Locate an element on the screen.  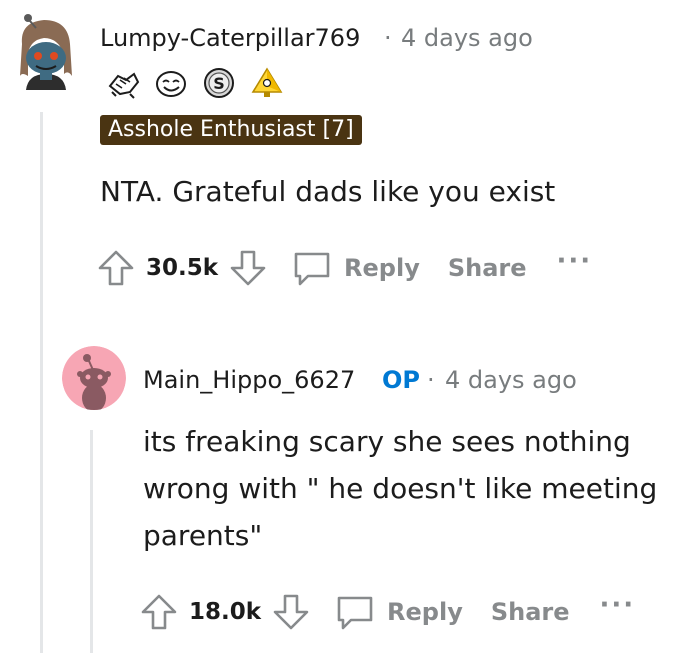
wholesome-handshake-award-icon is located at coordinates (123, 83).